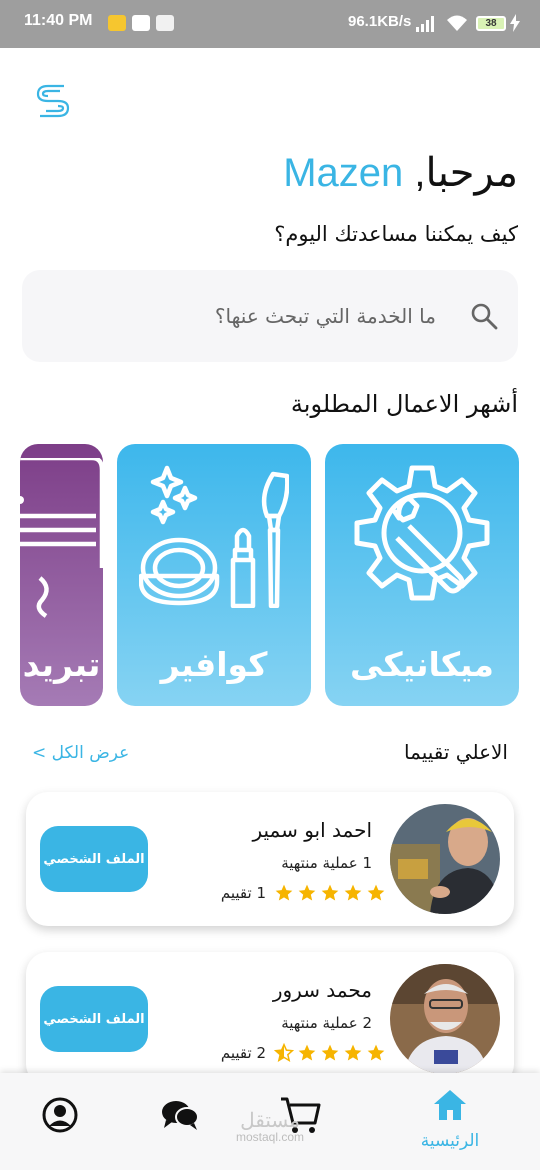  What do you see at coordinates (80, 753) in the screenshot?
I see `view-all-link: عرض الكل >` at bounding box center [80, 753].